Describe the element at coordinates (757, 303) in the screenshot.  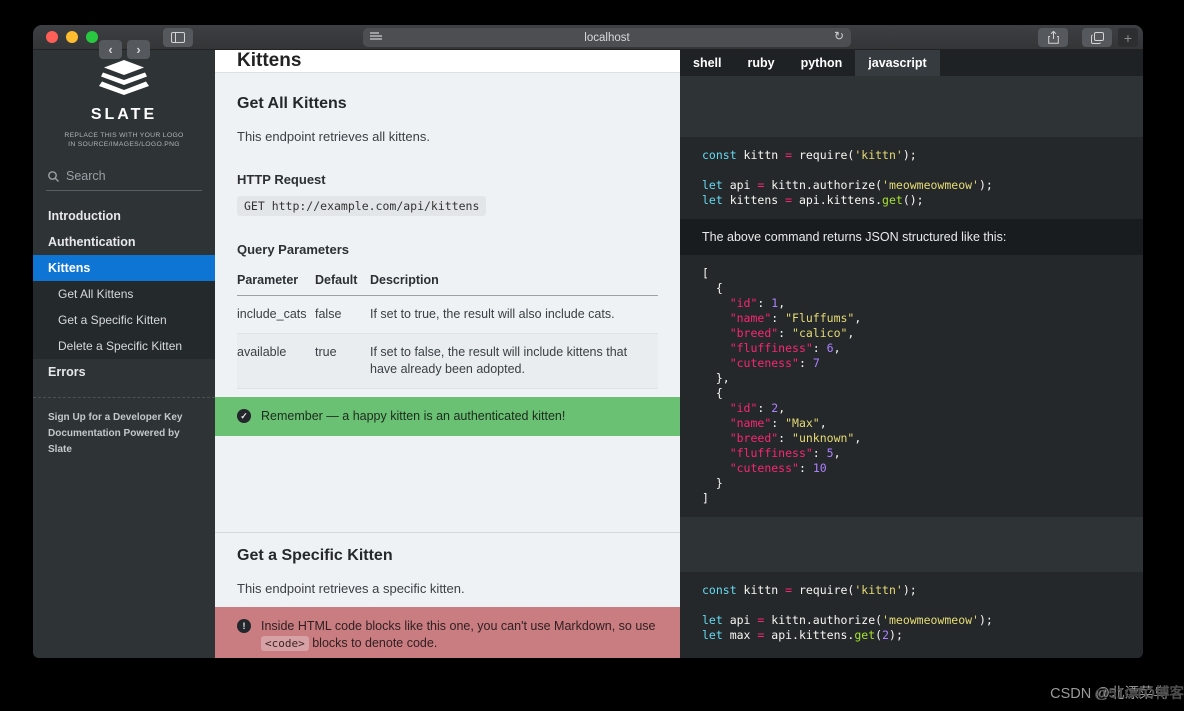
I see `code-line: "id": 1,` at that location.